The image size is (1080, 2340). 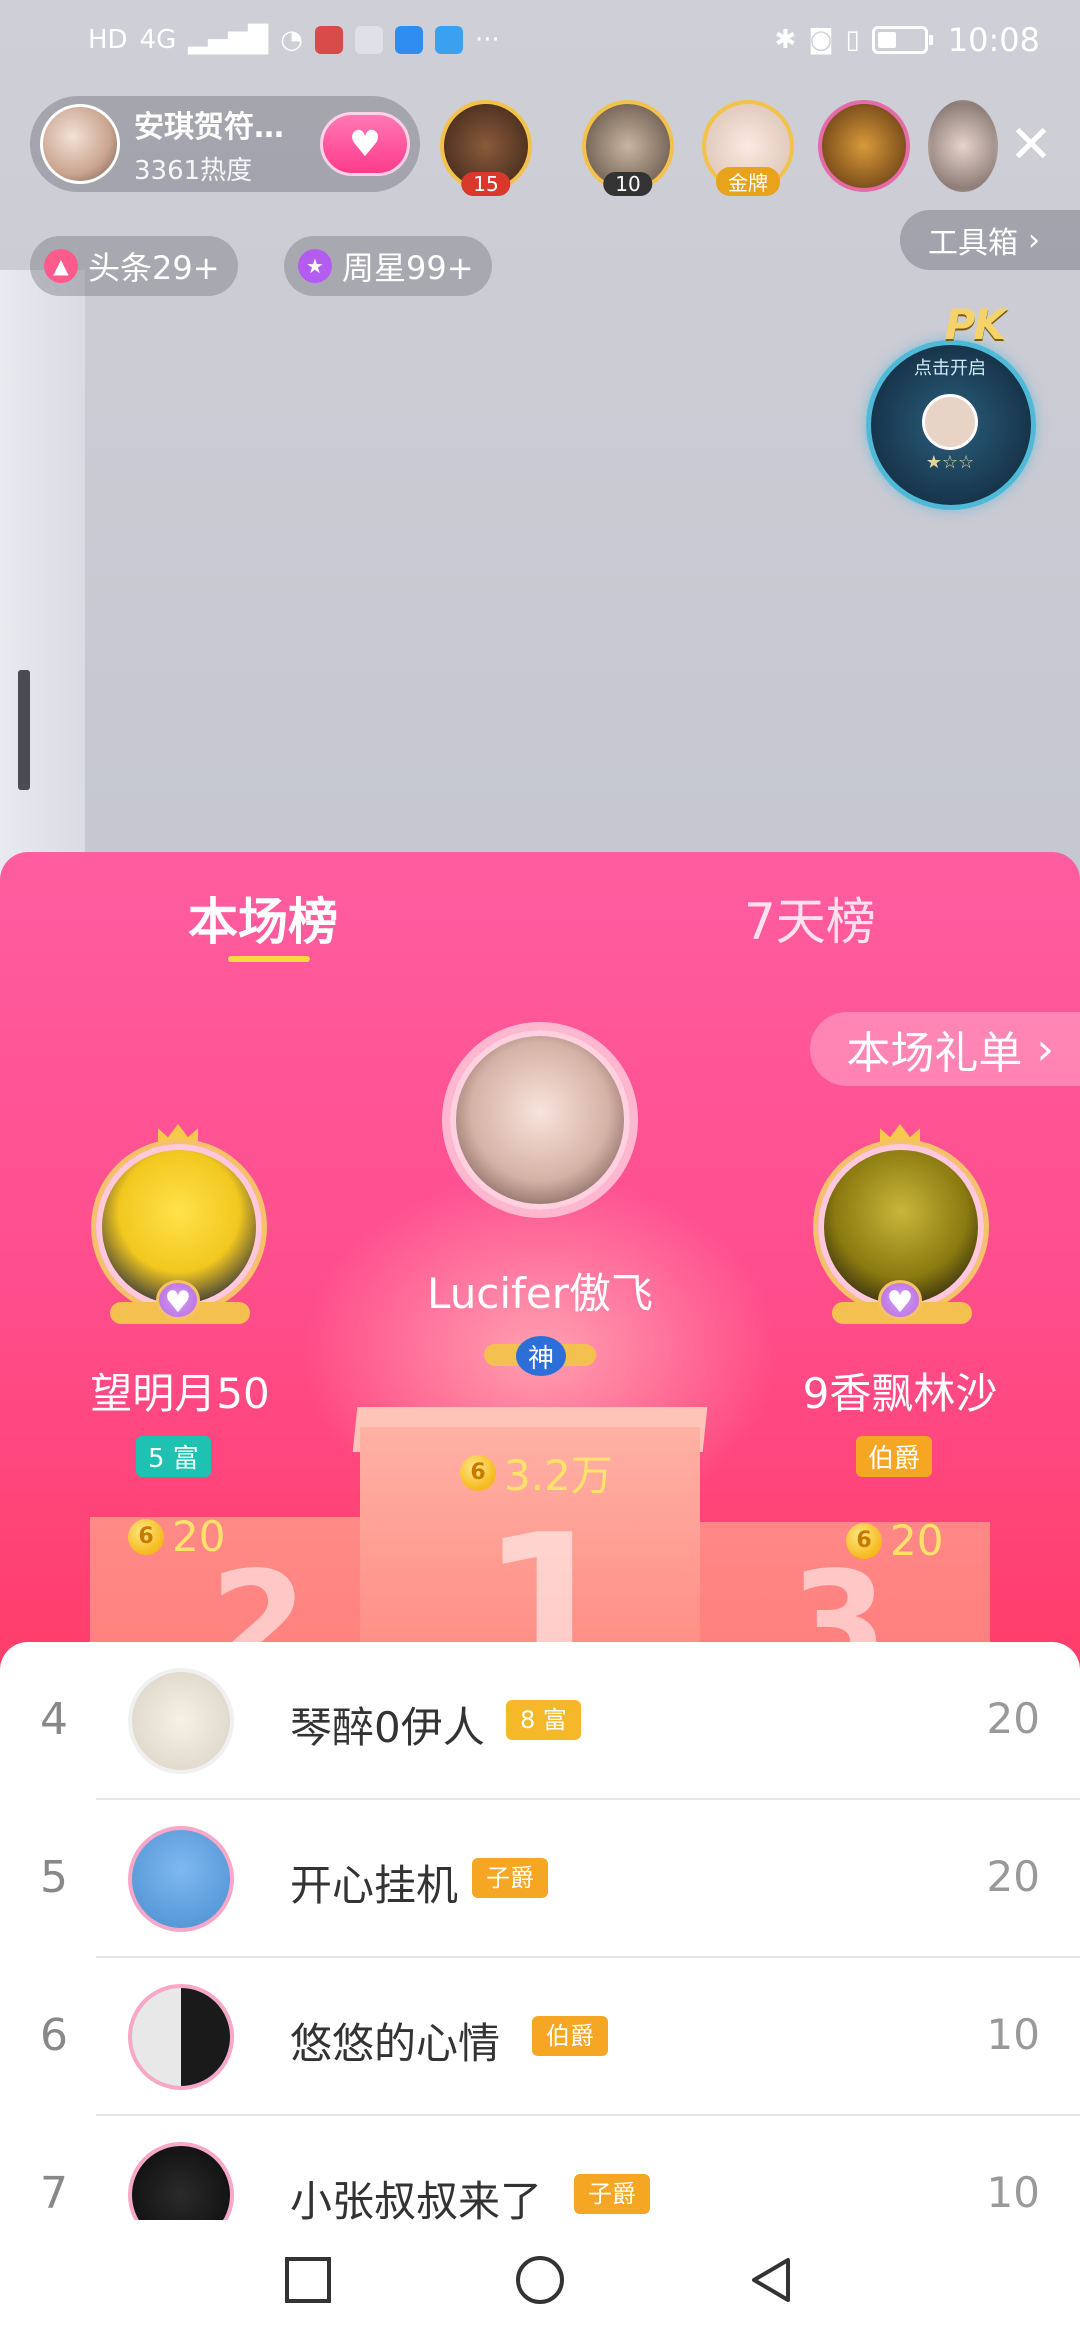 What do you see at coordinates (852, 40) in the screenshot?
I see `vibrate-icon: ▯` at bounding box center [852, 40].